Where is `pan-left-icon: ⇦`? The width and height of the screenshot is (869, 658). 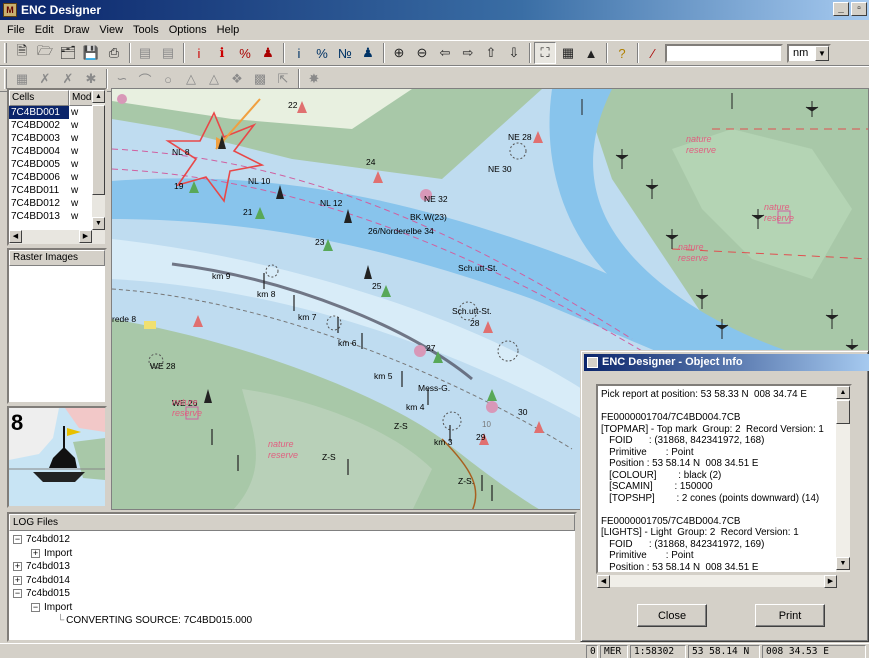
pan-left-icon: ⇦ is located at coordinates (445, 53).